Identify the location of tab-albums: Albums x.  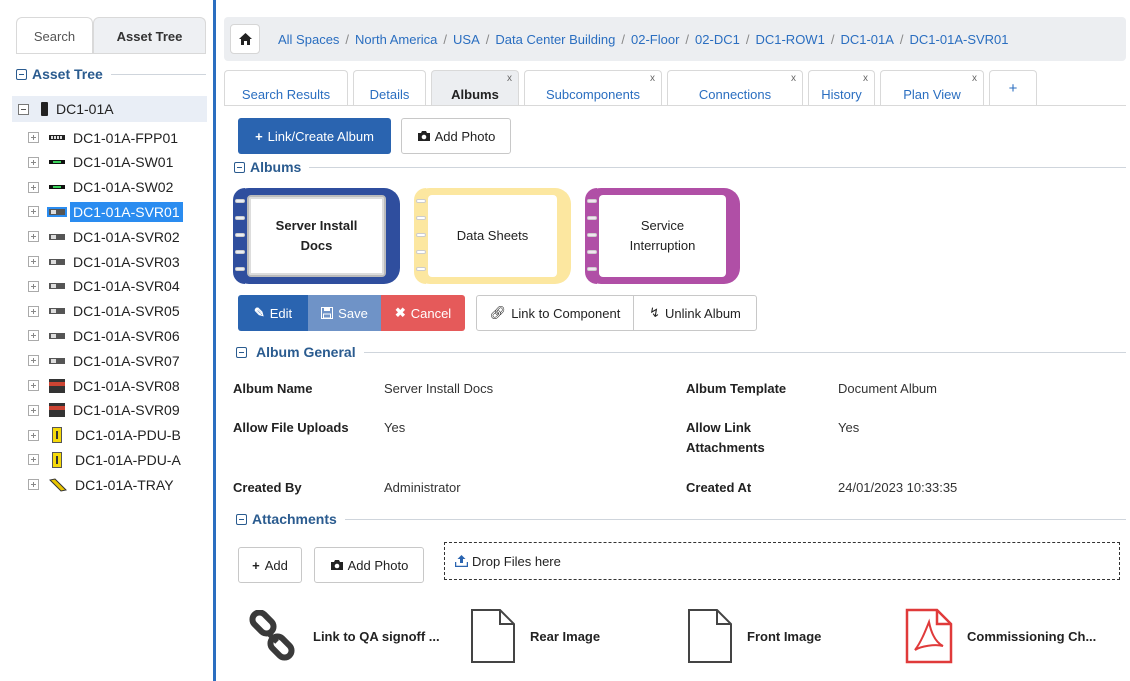
(475, 88).